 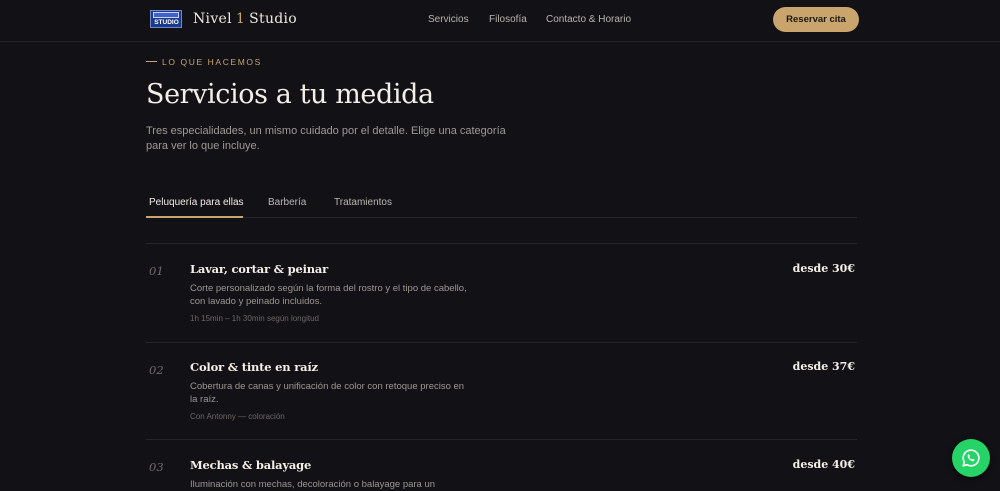 I want to click on tab-peluqueria: Peluquería para ellas, so click(x=196, y=202).